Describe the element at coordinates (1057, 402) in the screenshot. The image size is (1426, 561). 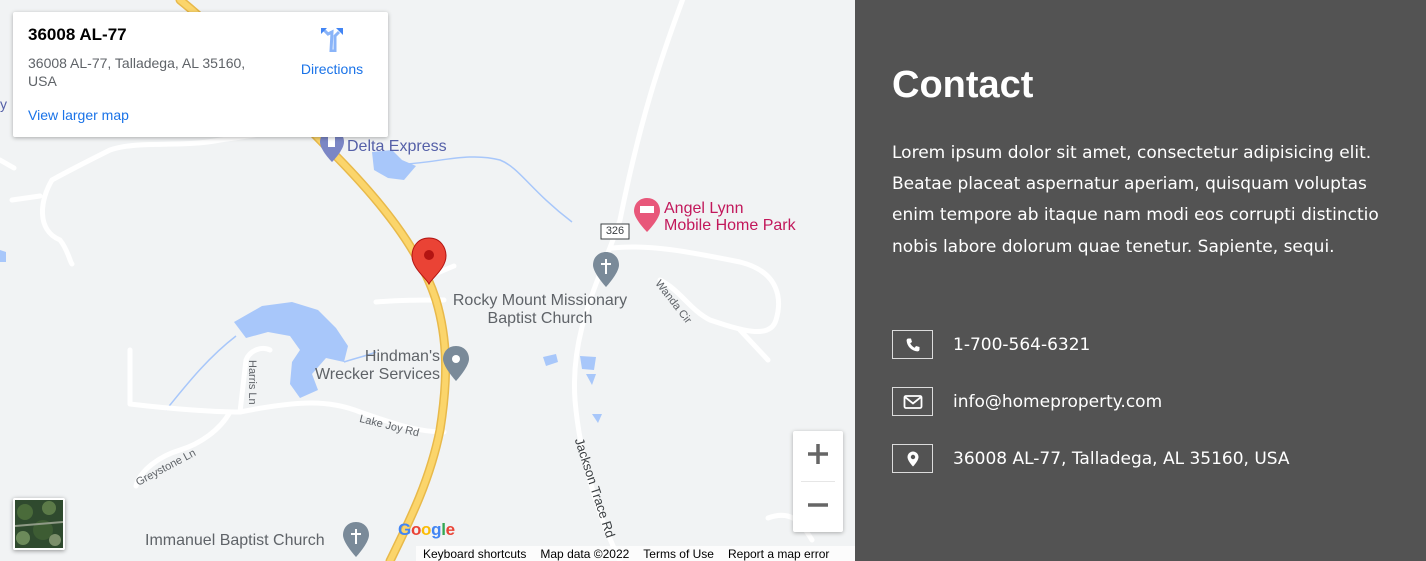
I see `contact-email: info@homeproperty.com` at that location.